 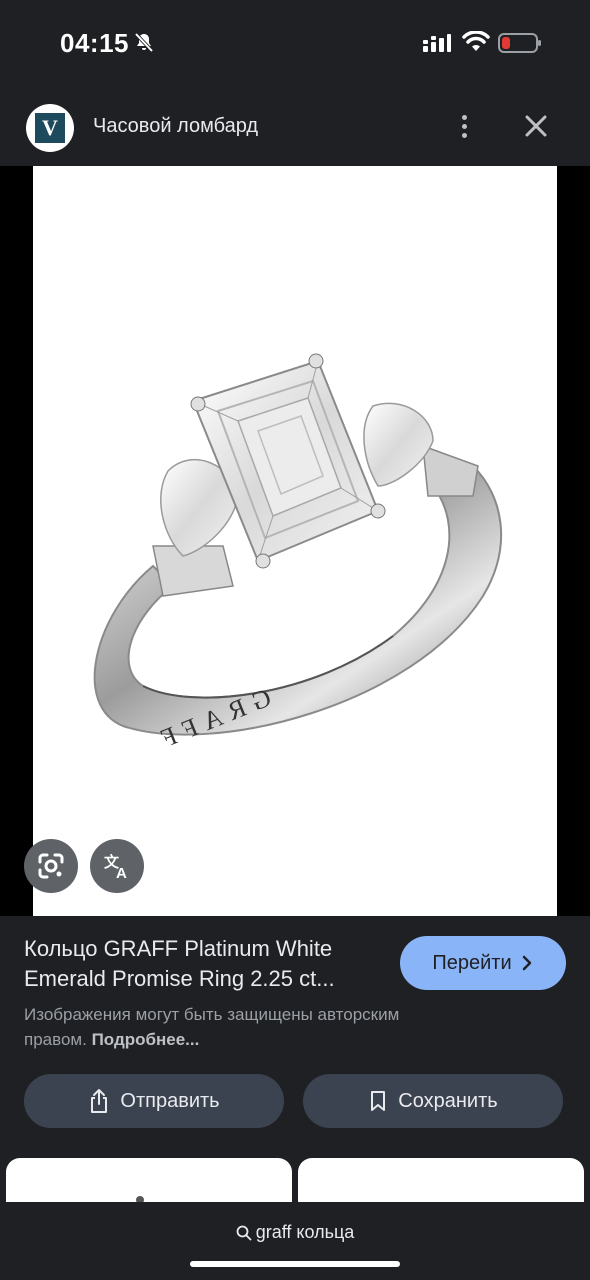 What do you see at coordinates (99, 1101) in the screenshot?
I see `share-icon` at bounding box center [99, 1101].